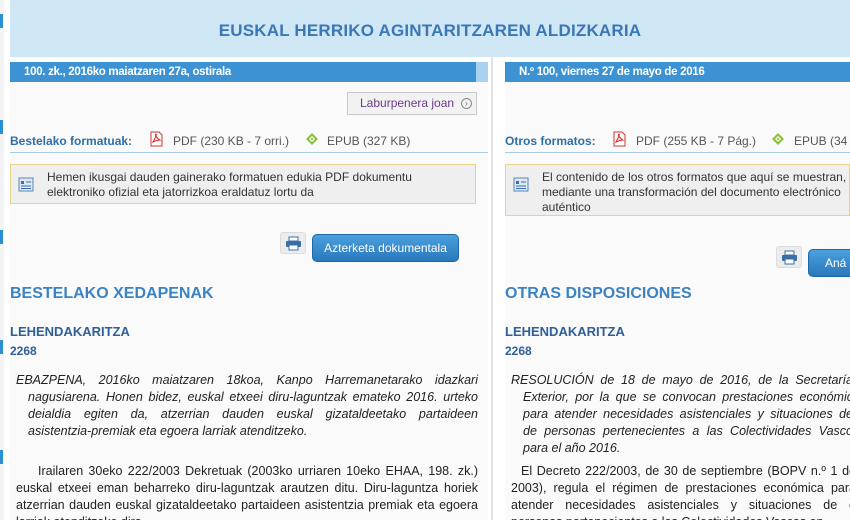 The width and height of the screenshot is (850, 520). I want to click on section-title: BESTELAKO XEDAPENAK, so click(112, 293).